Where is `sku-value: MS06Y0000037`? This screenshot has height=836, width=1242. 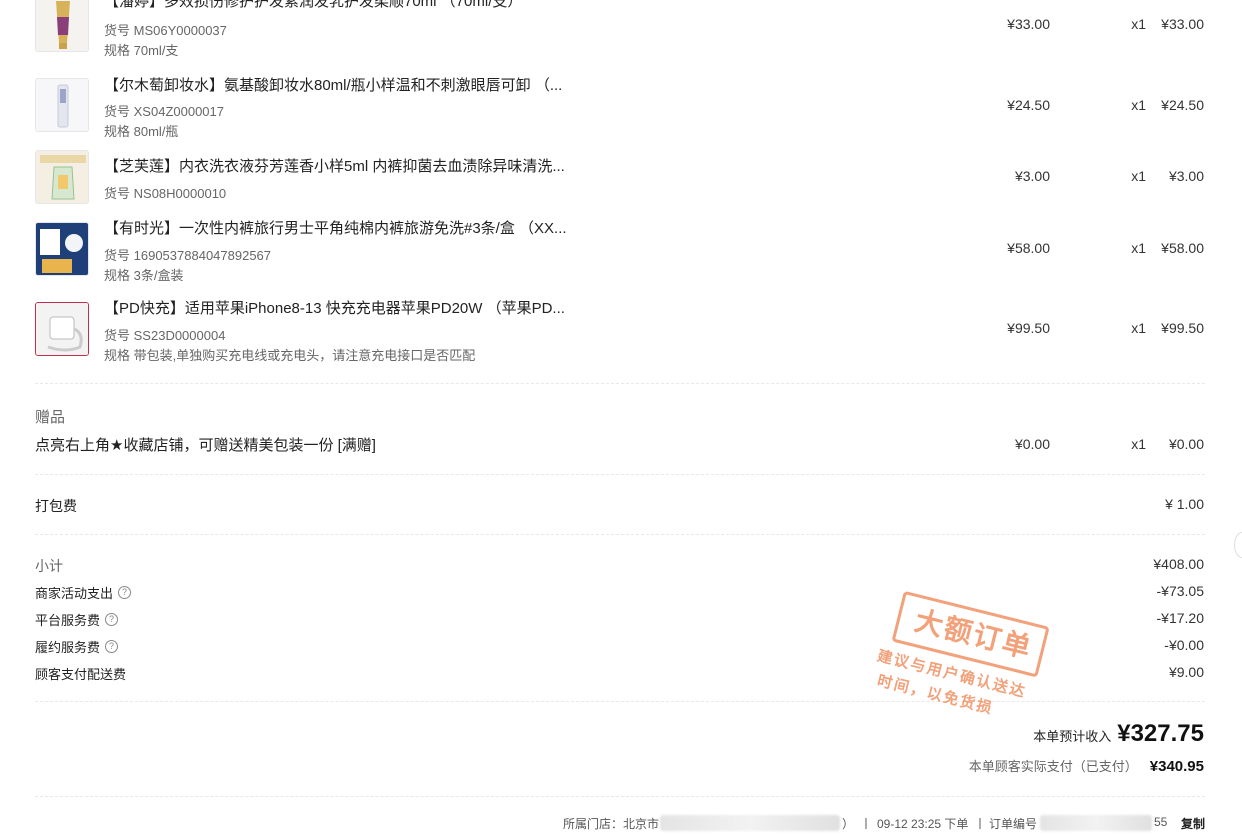
sku-value: MS06Y0000037 is located at coordinates (180, 30).